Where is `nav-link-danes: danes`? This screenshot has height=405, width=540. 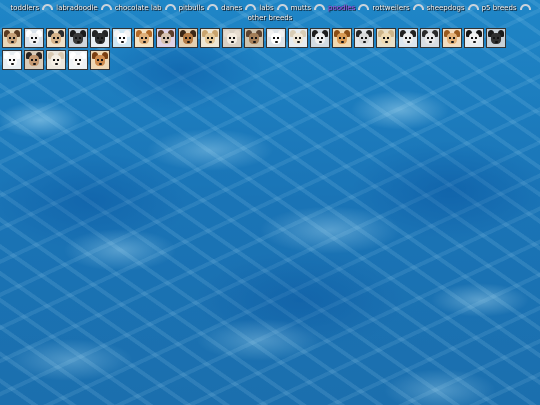 nav-link-danes: danes is located at coordinates (231, 8).